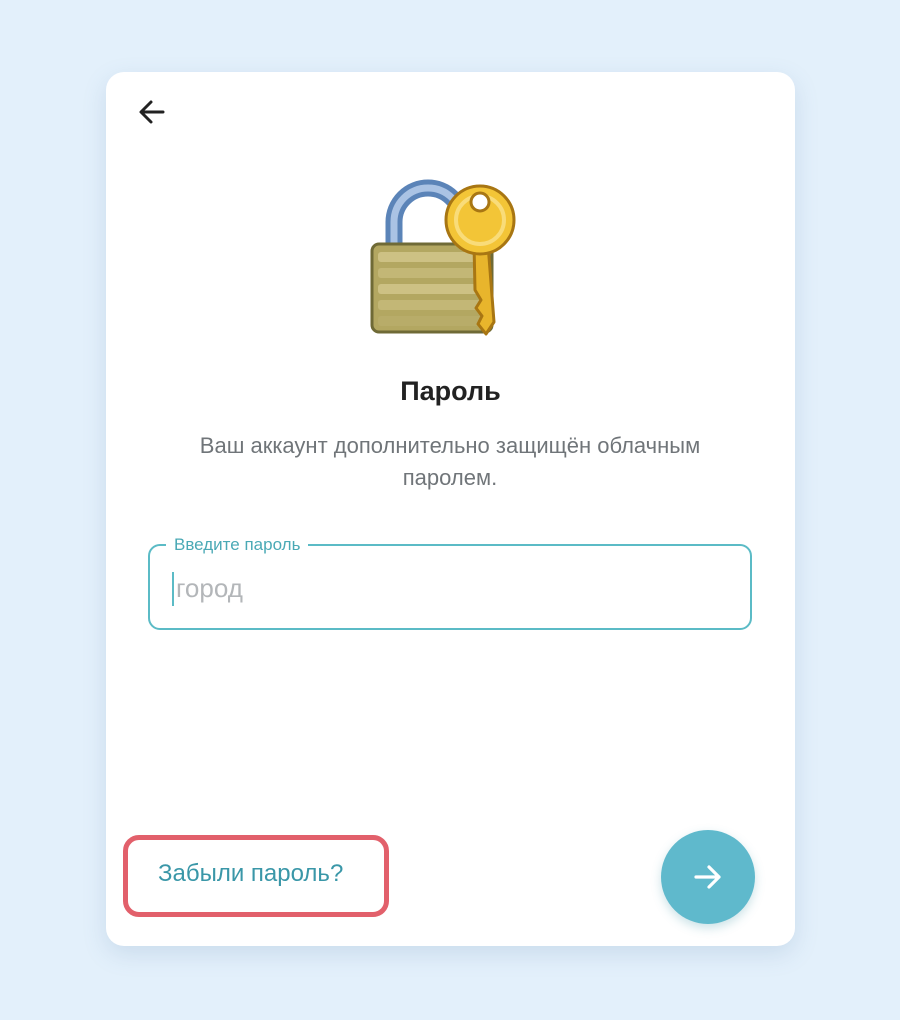  I want to click on password-field: Введите пароль, so click(450, 581).